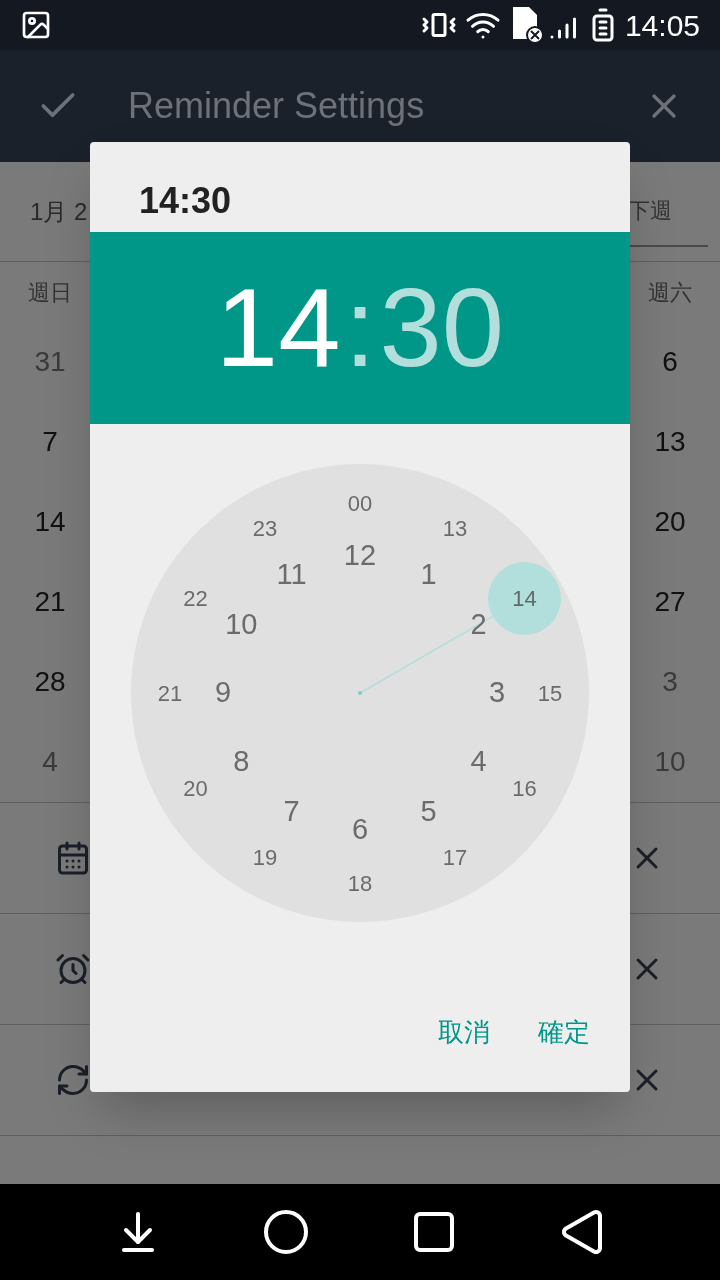 The image size is (720, 1280). I want to click on hour-display: 14, so click(278, 328).